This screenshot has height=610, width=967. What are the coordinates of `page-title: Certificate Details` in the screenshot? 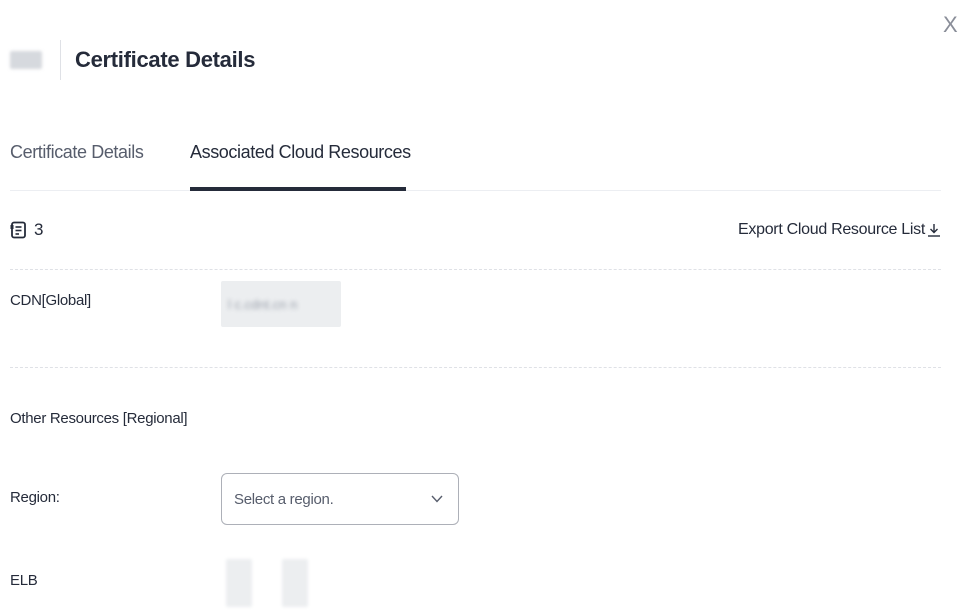 It's located at (165, 59).